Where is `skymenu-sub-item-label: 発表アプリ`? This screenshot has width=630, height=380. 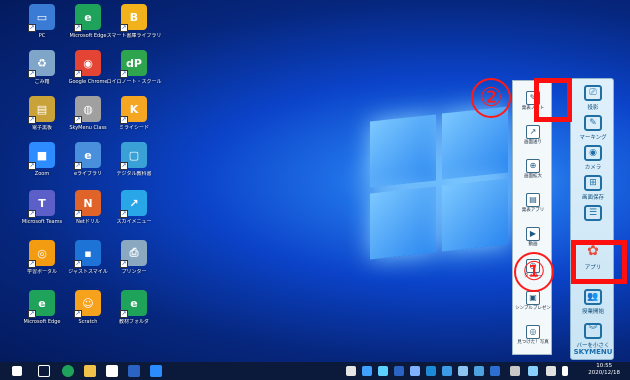
skymenu-sub-item-label: 発表アプリ is located at coordinates (533, 210).